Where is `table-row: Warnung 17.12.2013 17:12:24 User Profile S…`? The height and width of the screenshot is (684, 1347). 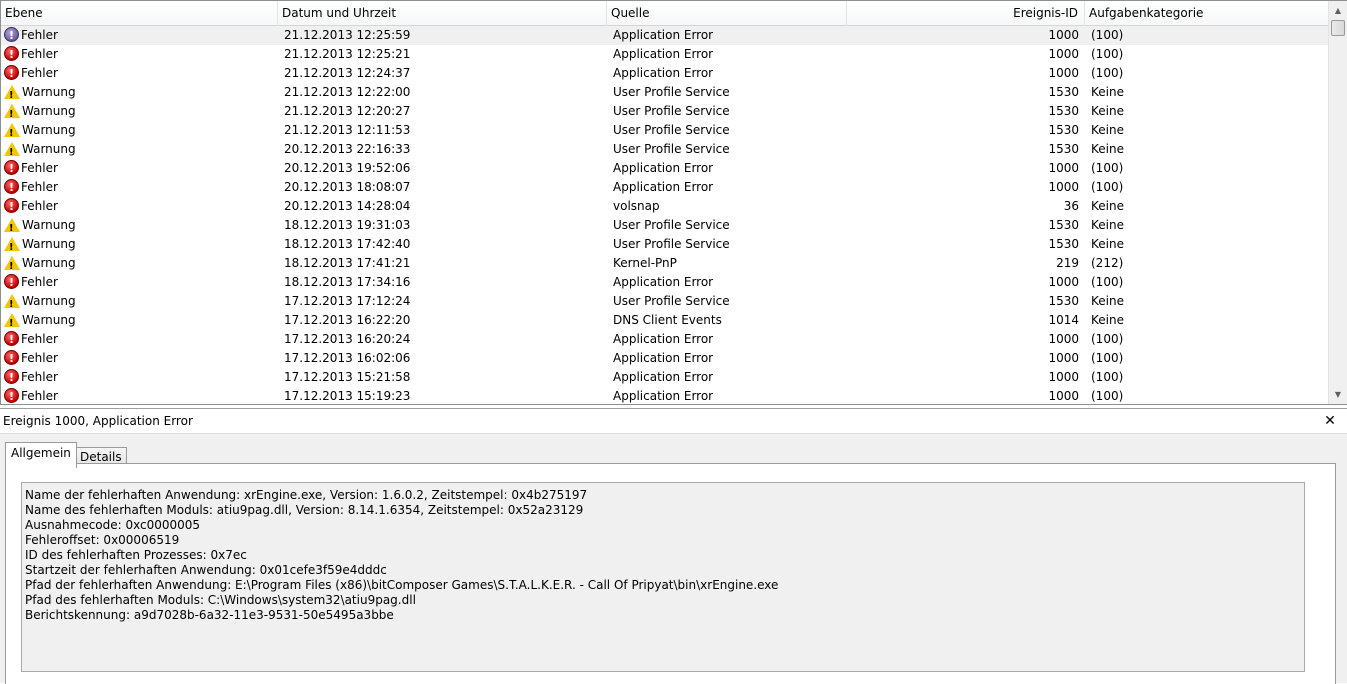
table-row: Warnung 17.12.2013 17:12:24 User Profile S… is located at coordinates (664, 303).